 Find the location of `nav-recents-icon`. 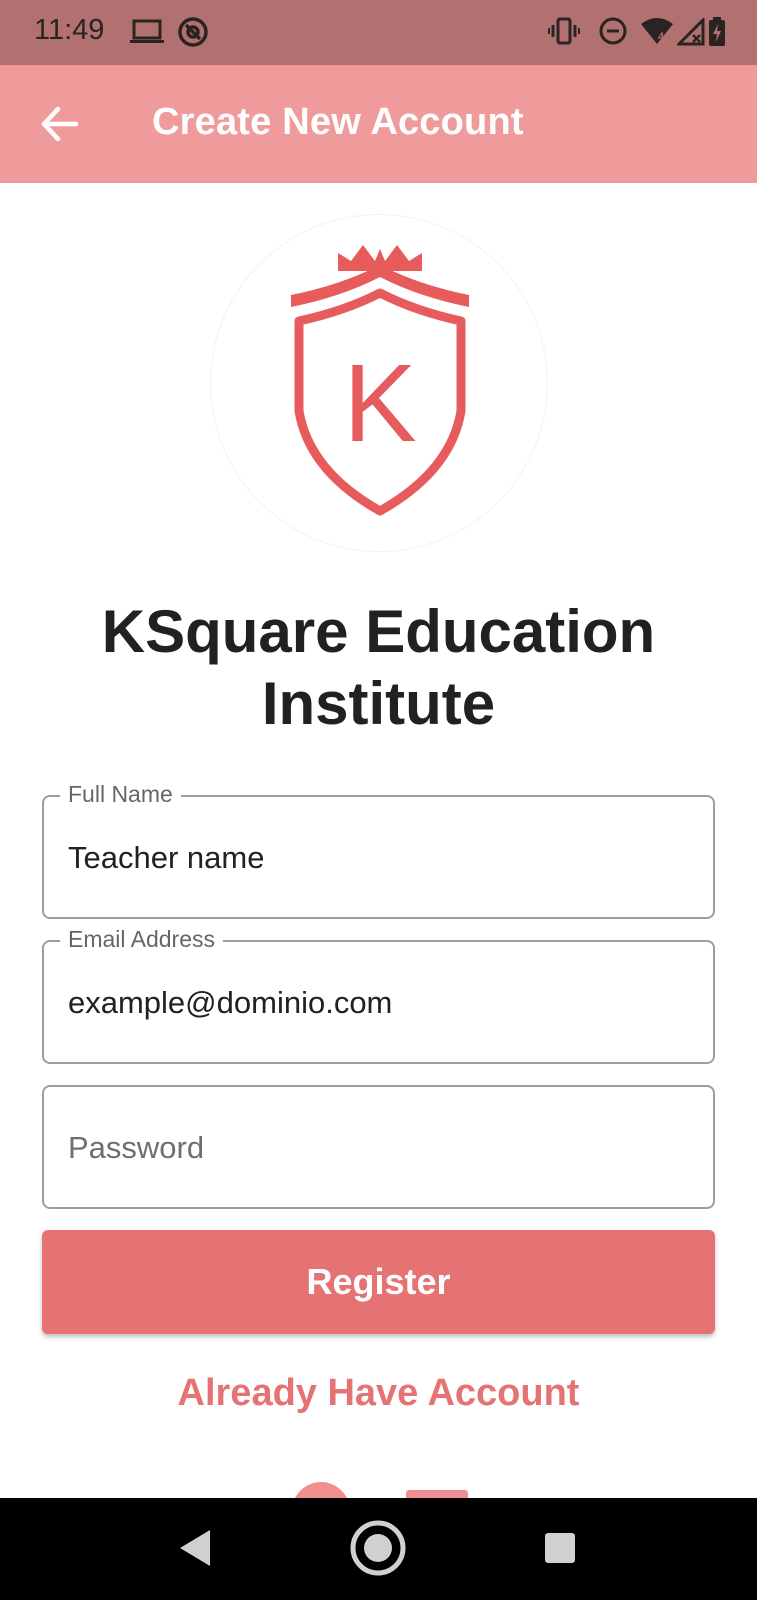

nav-recents-icon is located at coordinates (560, 1548).